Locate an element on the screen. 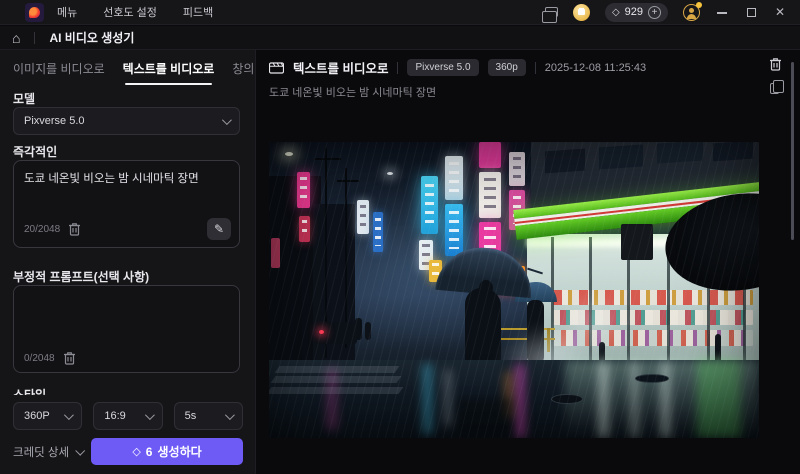 Image resolution: width=800 pixels, height=474 pixels. credits-detail-toggle: 크레딧 상세 is located at coordinates (49, 452).